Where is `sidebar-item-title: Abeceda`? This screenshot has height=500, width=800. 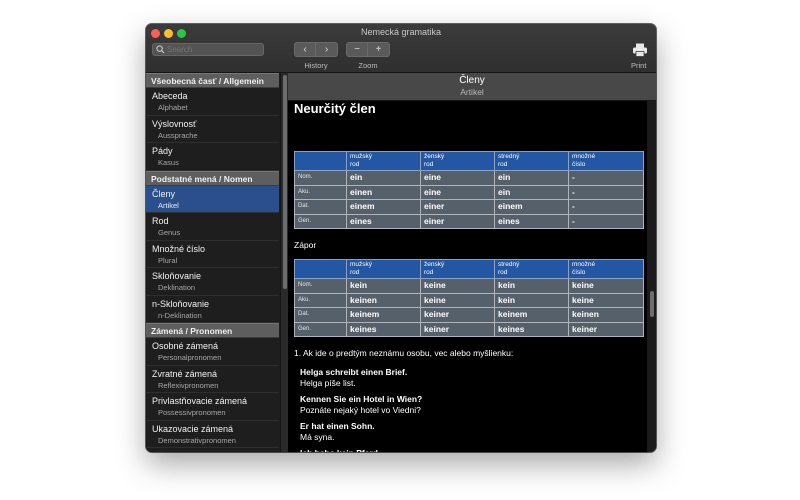 sidebar-item-title: Abeceda is located at coordinates (170, 96).